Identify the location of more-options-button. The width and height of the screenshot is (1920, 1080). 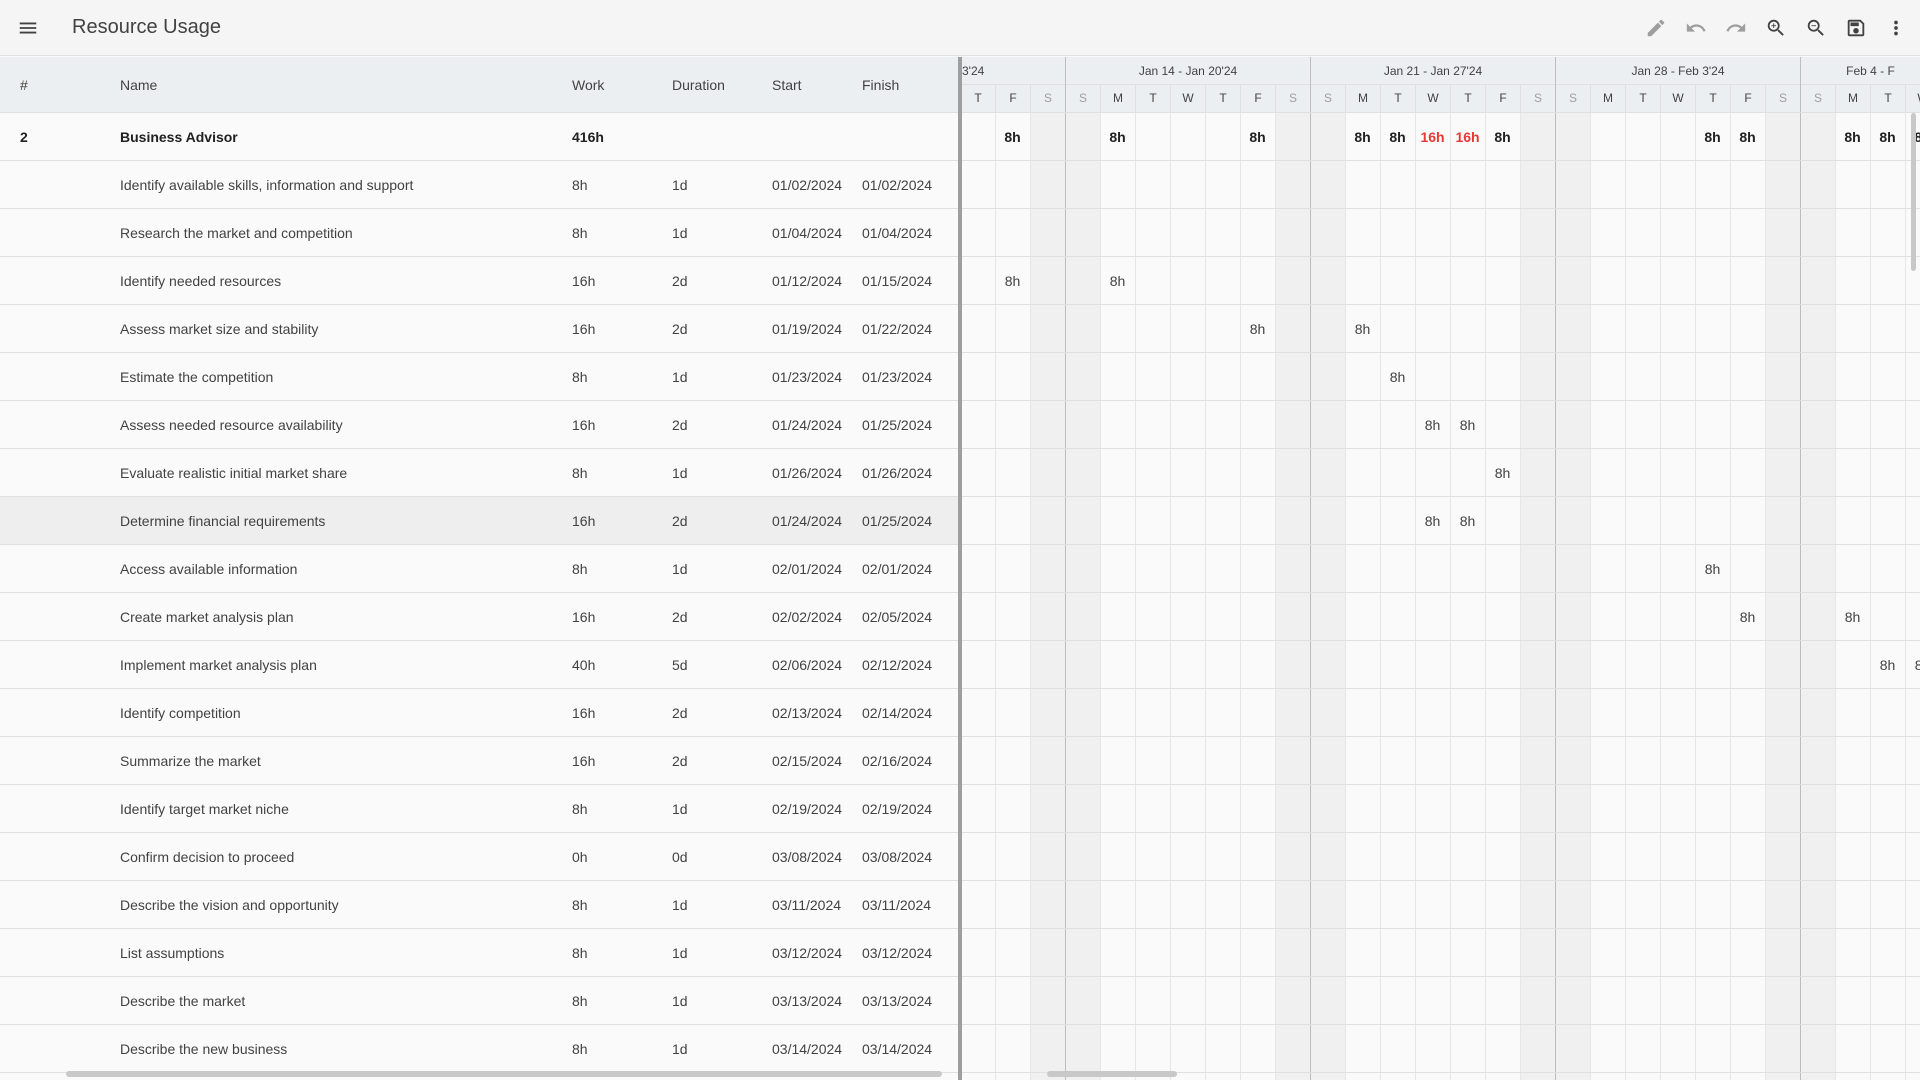
(1896, 28).